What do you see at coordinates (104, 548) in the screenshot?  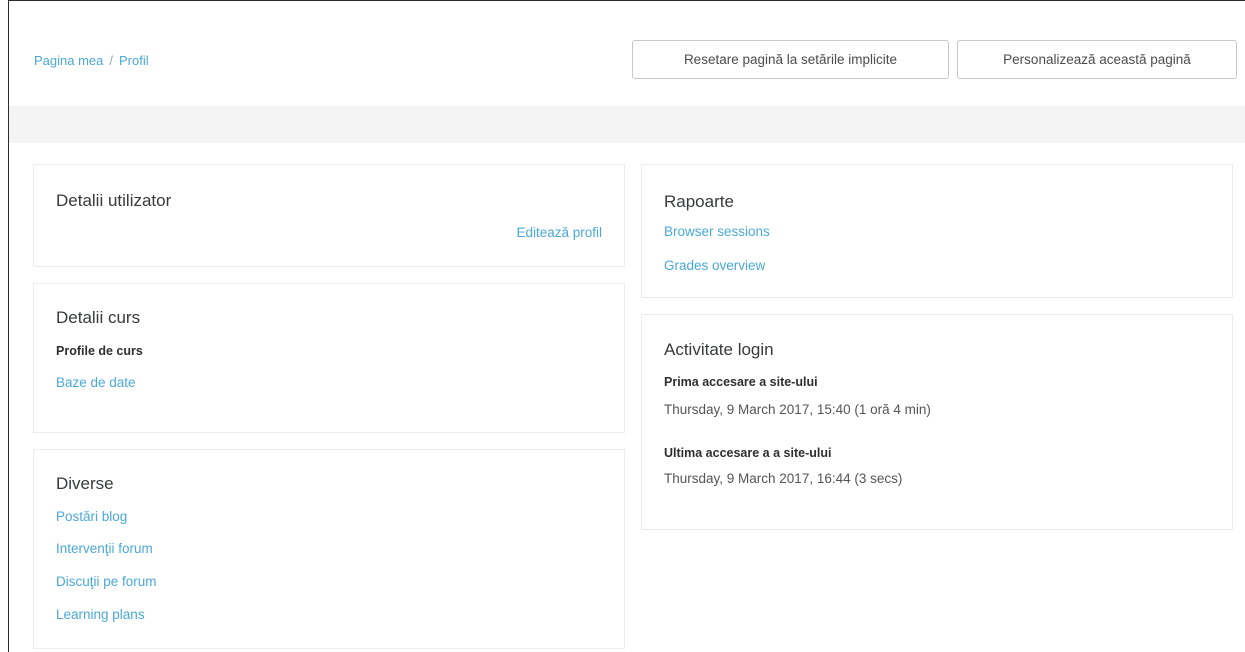 I see `misc-link-forum-posts: Intervenţii forum` at bounding box center [104, 548].